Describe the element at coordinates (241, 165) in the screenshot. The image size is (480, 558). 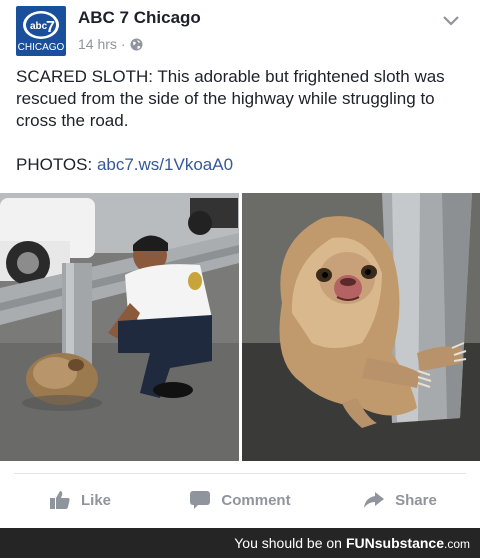
I see `photos-line: PHOTOS: abc7.ws/1VkoaA0` at that location.